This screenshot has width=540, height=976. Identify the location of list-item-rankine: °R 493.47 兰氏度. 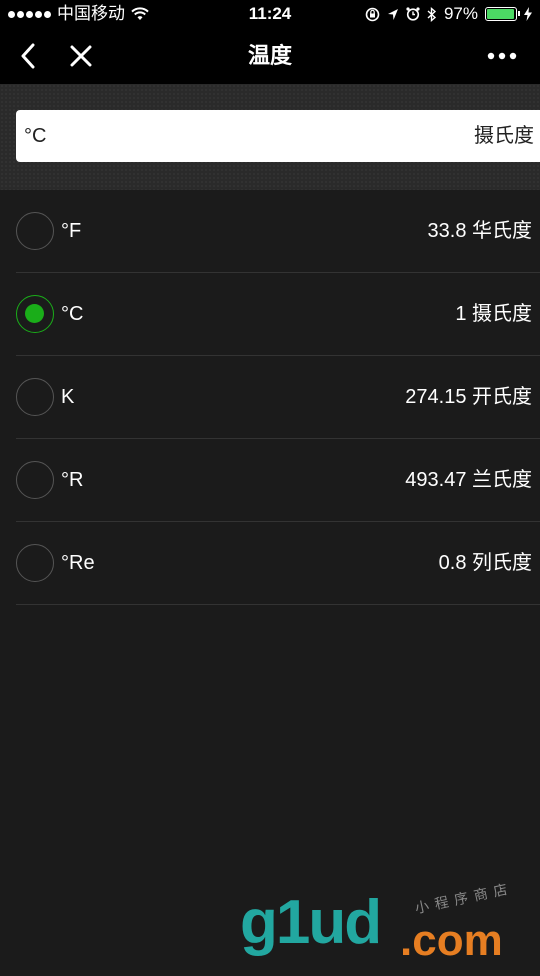
(278, 480).